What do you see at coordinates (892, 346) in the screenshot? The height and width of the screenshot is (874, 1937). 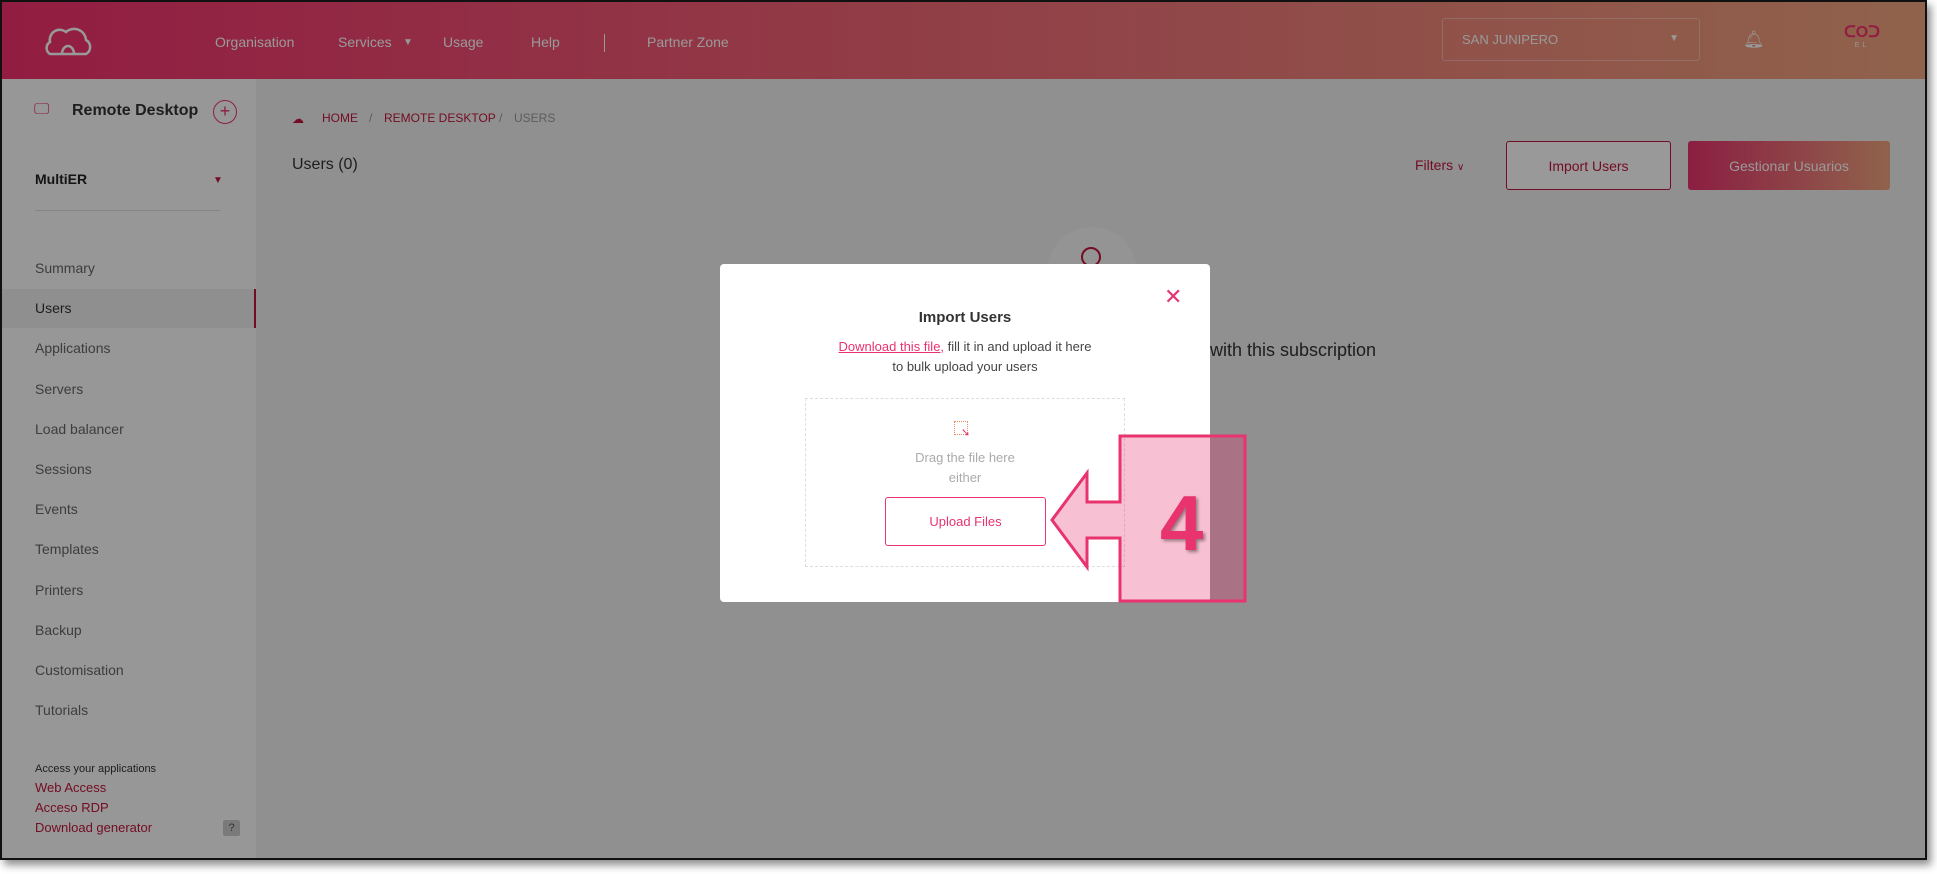 I see `download-template-link: Download this file,` at bounding box center [892, 346].